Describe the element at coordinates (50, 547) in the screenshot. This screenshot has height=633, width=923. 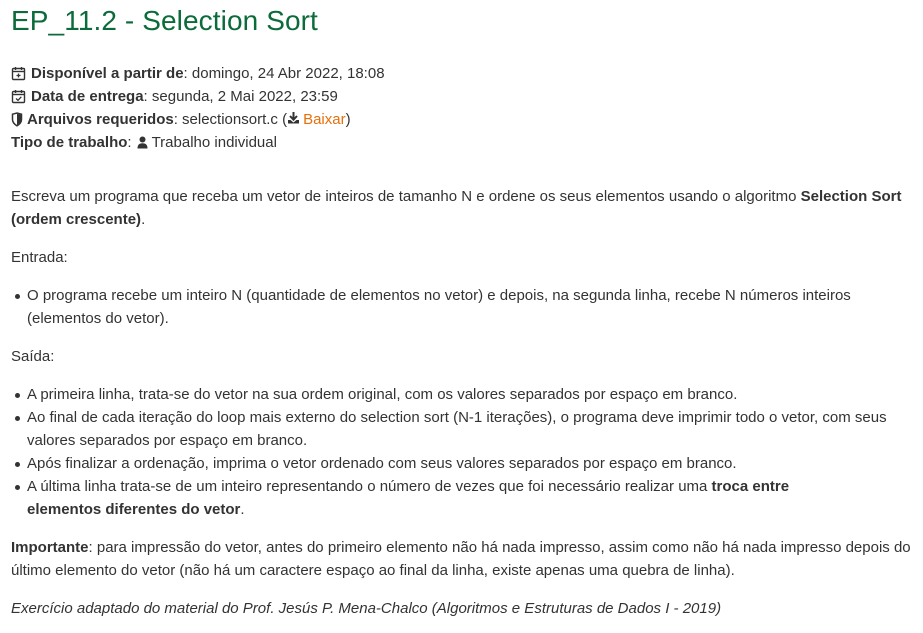
I see `important-label: Importante` at that location.